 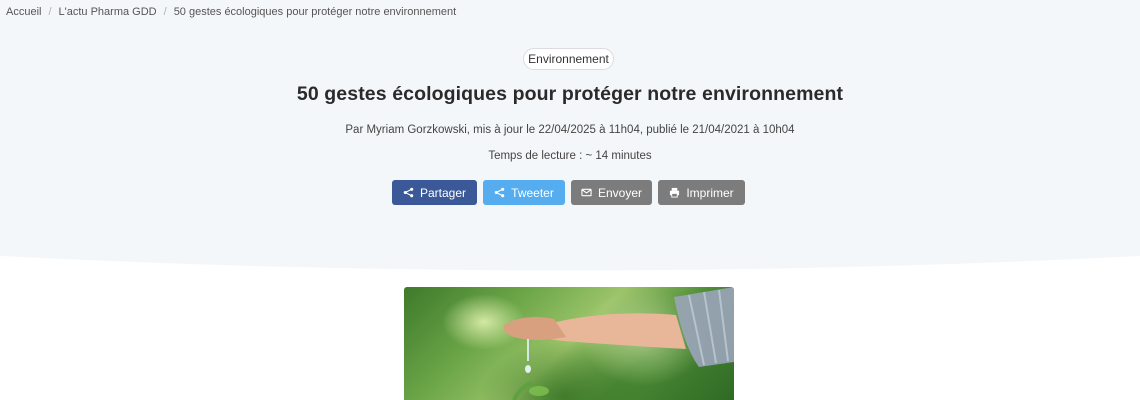 I want to click on printer-icon, so click(x=675, y=192).